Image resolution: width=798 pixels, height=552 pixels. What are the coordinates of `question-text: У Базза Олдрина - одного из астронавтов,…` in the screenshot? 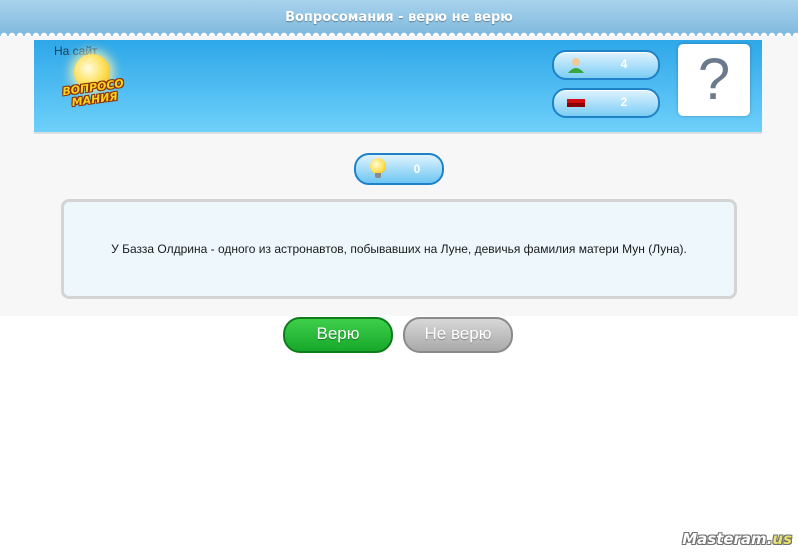 It's located at (399, 249).